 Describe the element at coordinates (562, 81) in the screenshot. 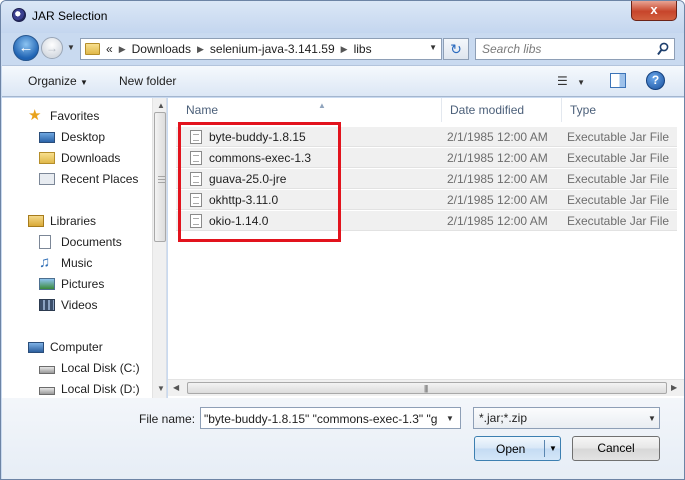

I see `details-view-icon: ☰` at that location.